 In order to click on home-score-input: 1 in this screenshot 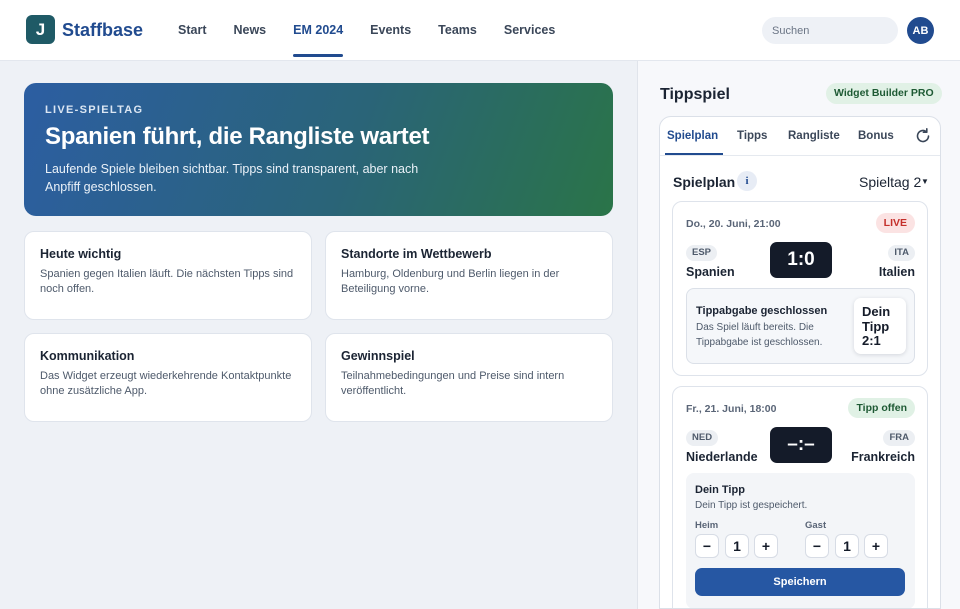, I will do `click(737, 546)`.